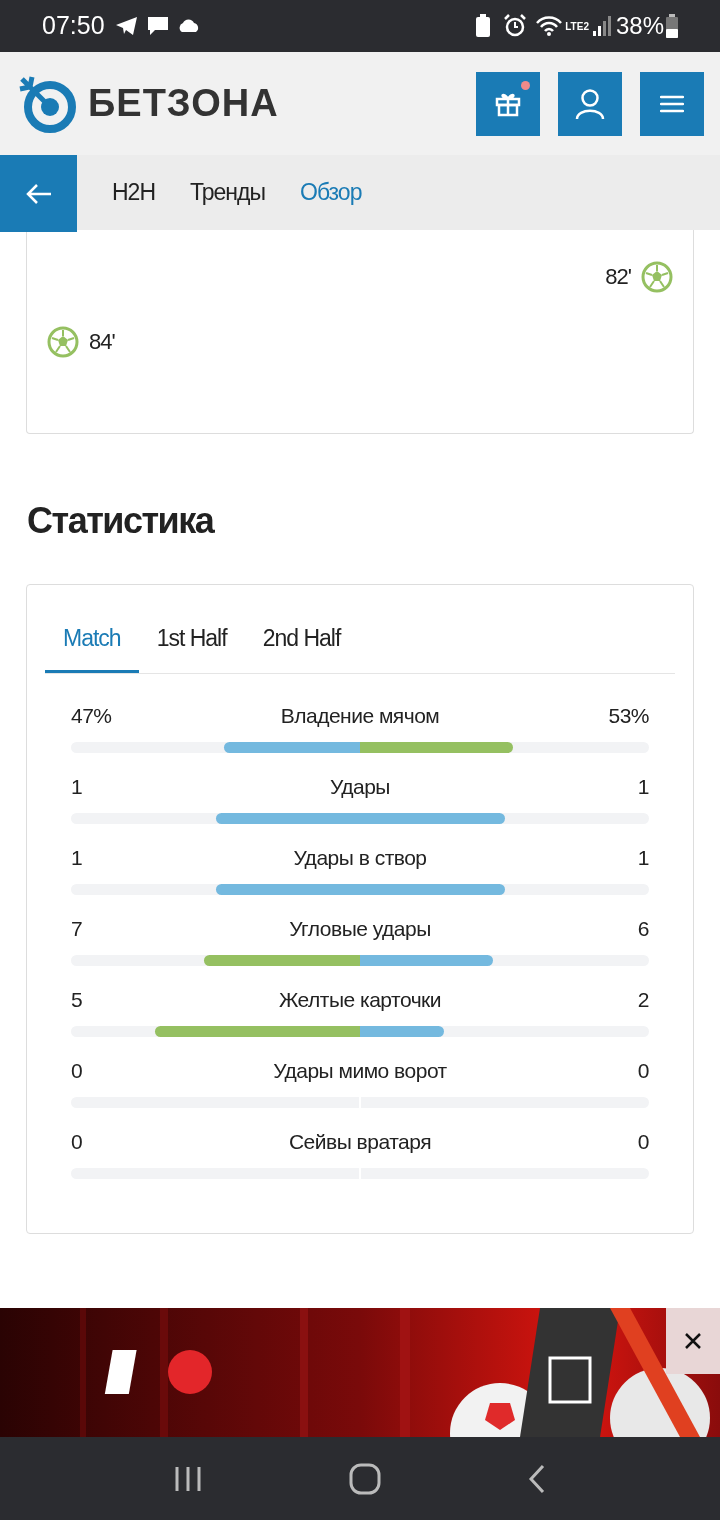  What do you see at coordinates (126, 26) in the screenshot?
I see `telegram-icon` at bounding box center [126, 26].